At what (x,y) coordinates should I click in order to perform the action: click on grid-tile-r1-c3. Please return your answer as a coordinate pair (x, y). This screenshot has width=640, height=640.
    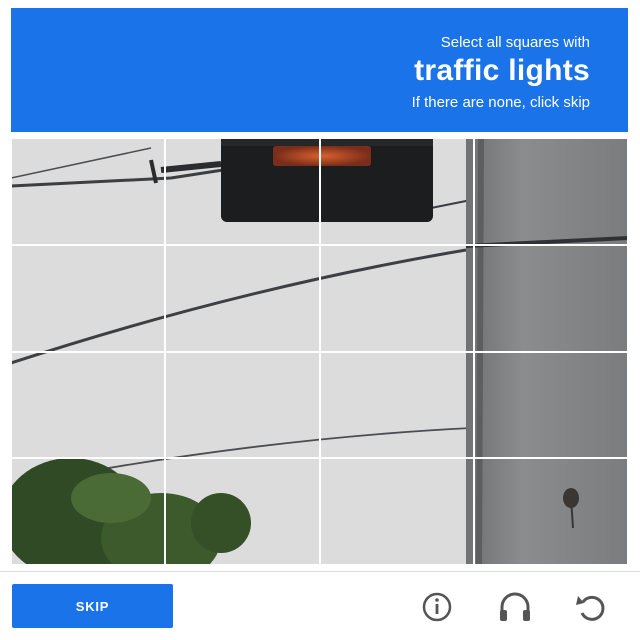
    Looking at the image, I should click on (396, 192).